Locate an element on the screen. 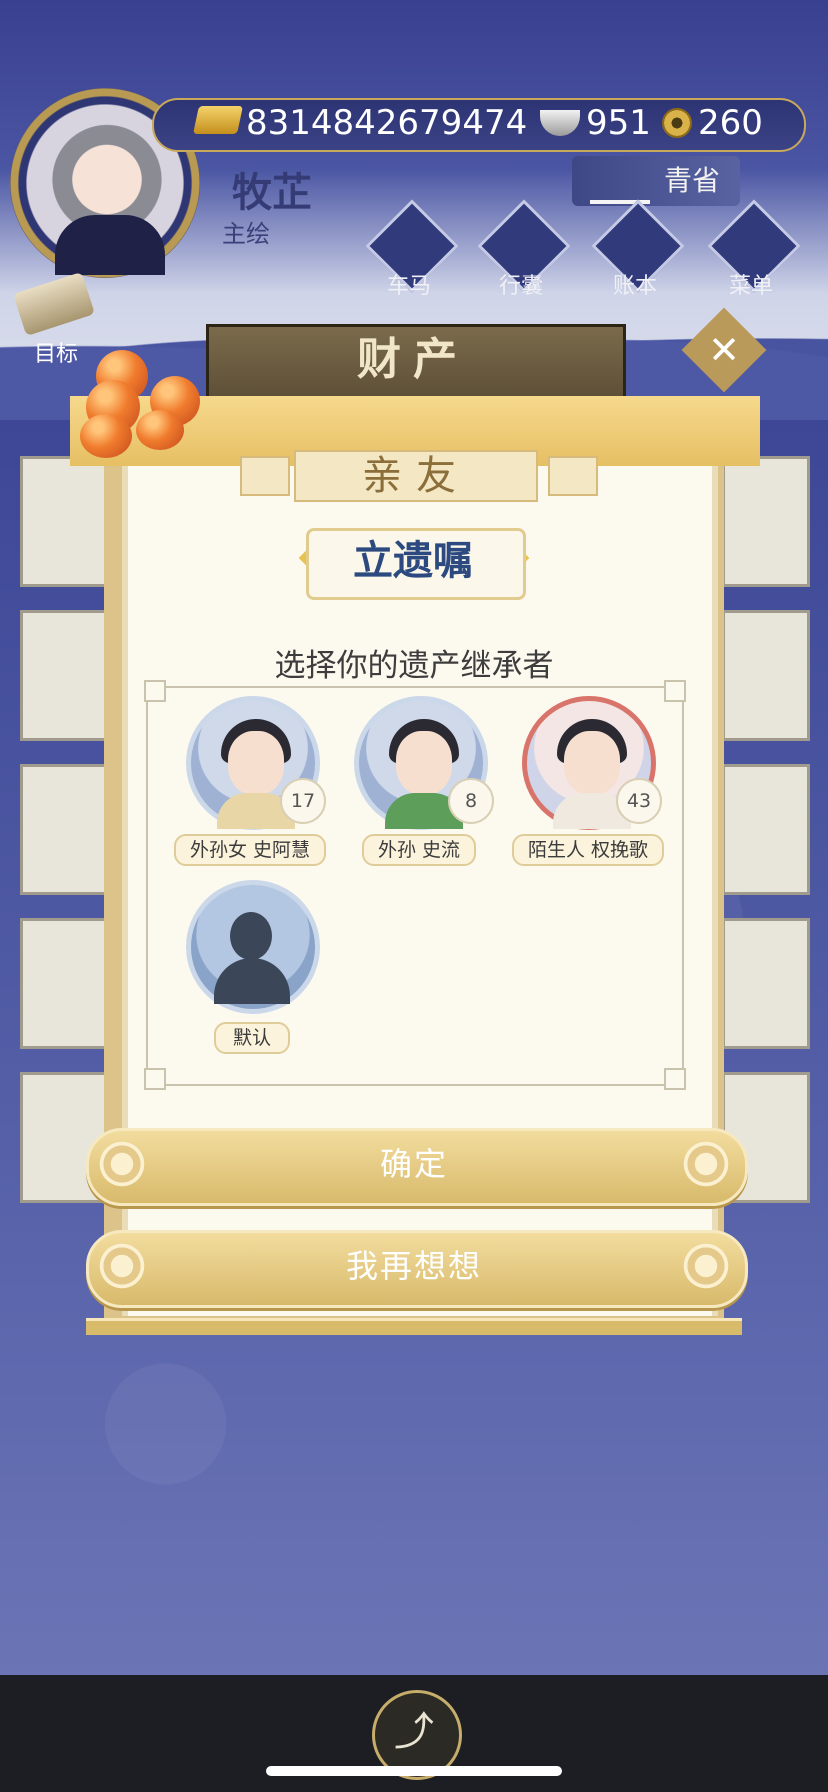 The height and width of the screenshot is (1792, 828). nav-carriage: 车马 is located at coordinates (412, 249).